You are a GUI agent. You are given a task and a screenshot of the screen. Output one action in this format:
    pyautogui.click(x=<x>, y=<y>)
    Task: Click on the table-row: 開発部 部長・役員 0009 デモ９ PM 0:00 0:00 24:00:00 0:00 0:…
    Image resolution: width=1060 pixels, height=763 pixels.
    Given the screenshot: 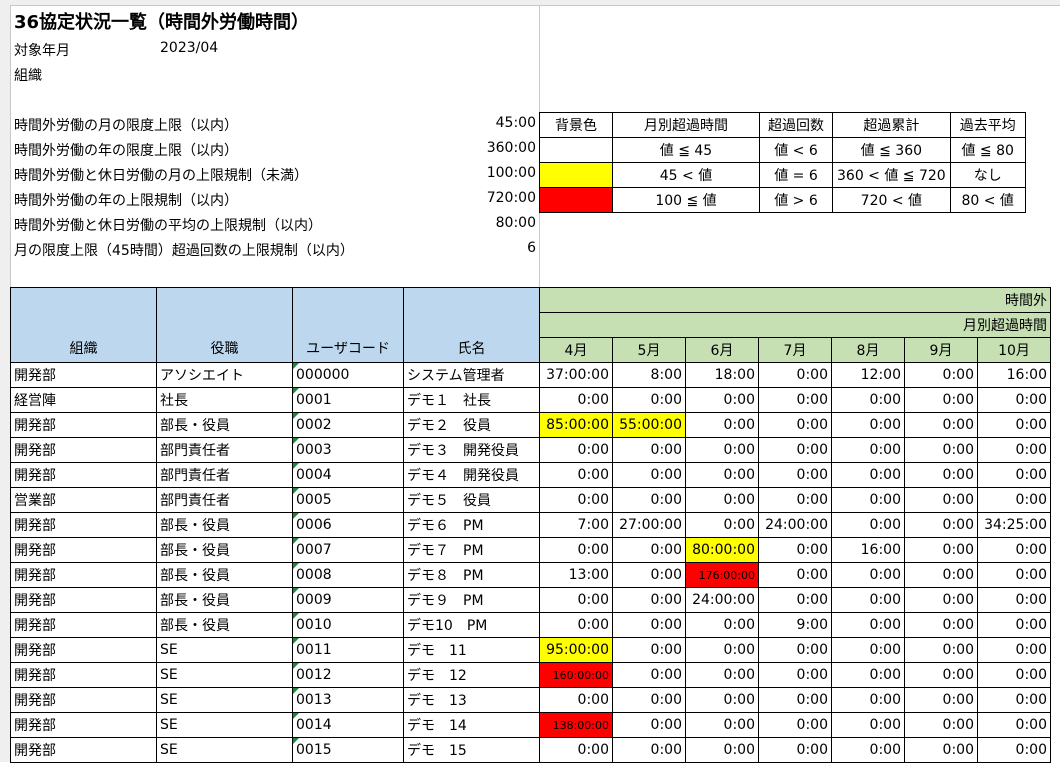 What is the action you would take?
    pyautogui.click(x=530, y=600)
    